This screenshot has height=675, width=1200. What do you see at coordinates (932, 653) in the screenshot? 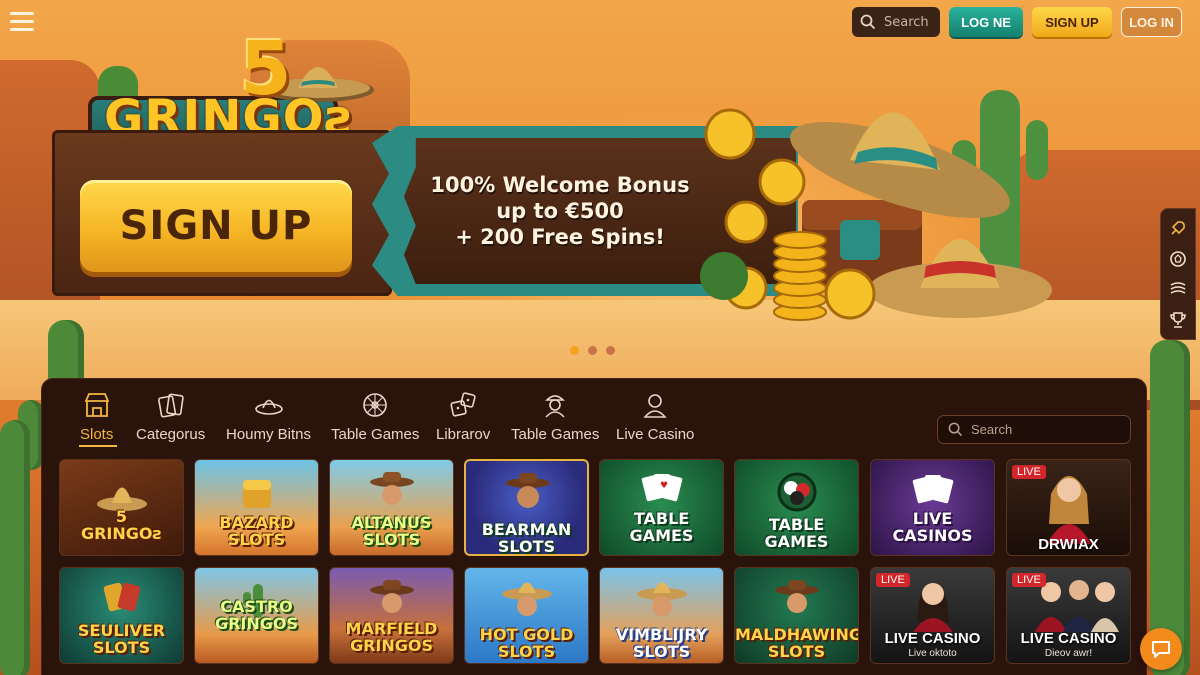
I see `game-tile-subtitle: Live oktoto` at bounding box center [932, 653].